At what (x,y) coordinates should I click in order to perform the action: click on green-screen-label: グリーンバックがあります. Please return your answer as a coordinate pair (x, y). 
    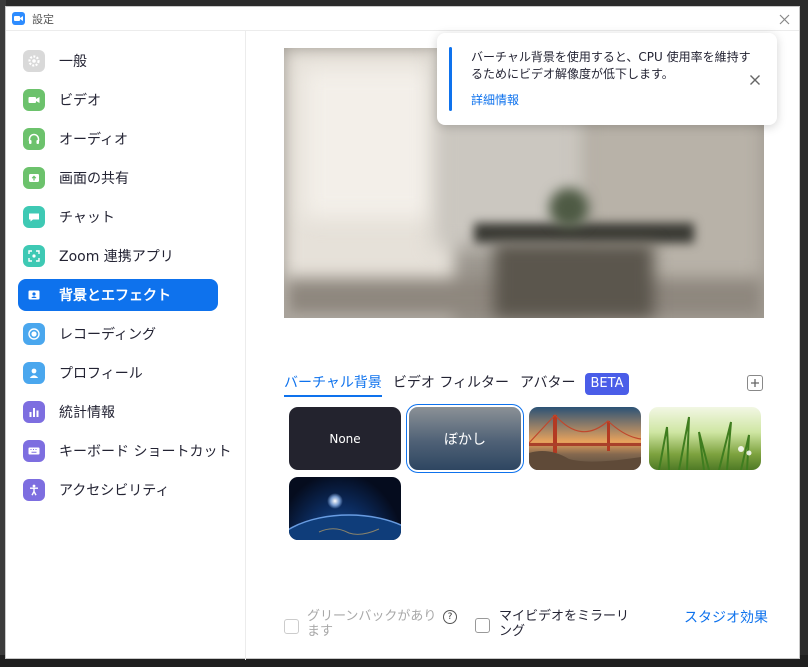
    Looking at the image, I should click on (372, 624).